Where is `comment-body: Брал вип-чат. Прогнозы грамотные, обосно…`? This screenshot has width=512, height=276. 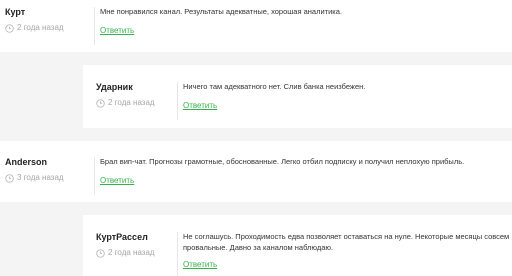 comment-body: Брал вип-чат. Прогнозы грамотные, обосно… is located at coordinates (303, 176).